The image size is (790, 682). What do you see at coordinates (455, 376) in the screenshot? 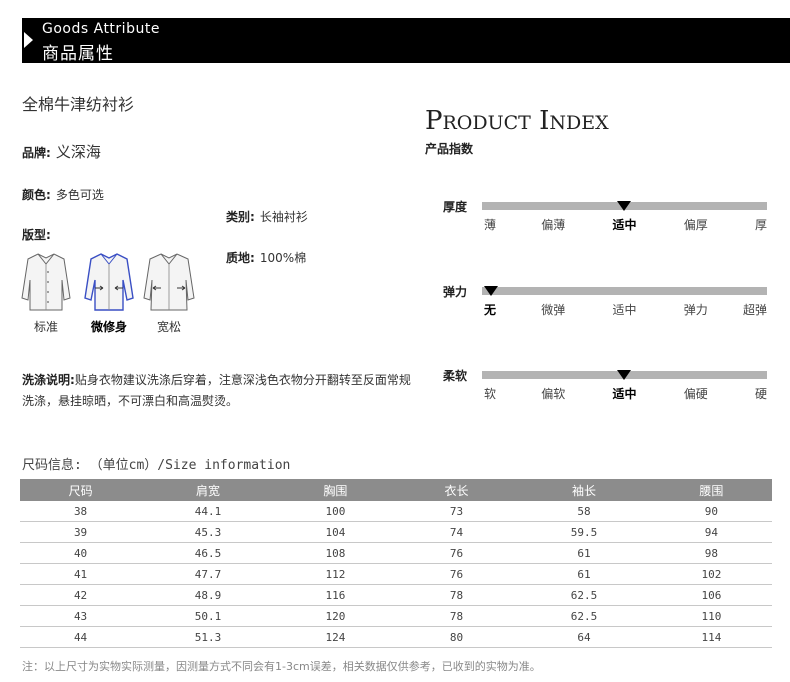
I see `scale-label: 柔软` at bounding box center [455, 376].